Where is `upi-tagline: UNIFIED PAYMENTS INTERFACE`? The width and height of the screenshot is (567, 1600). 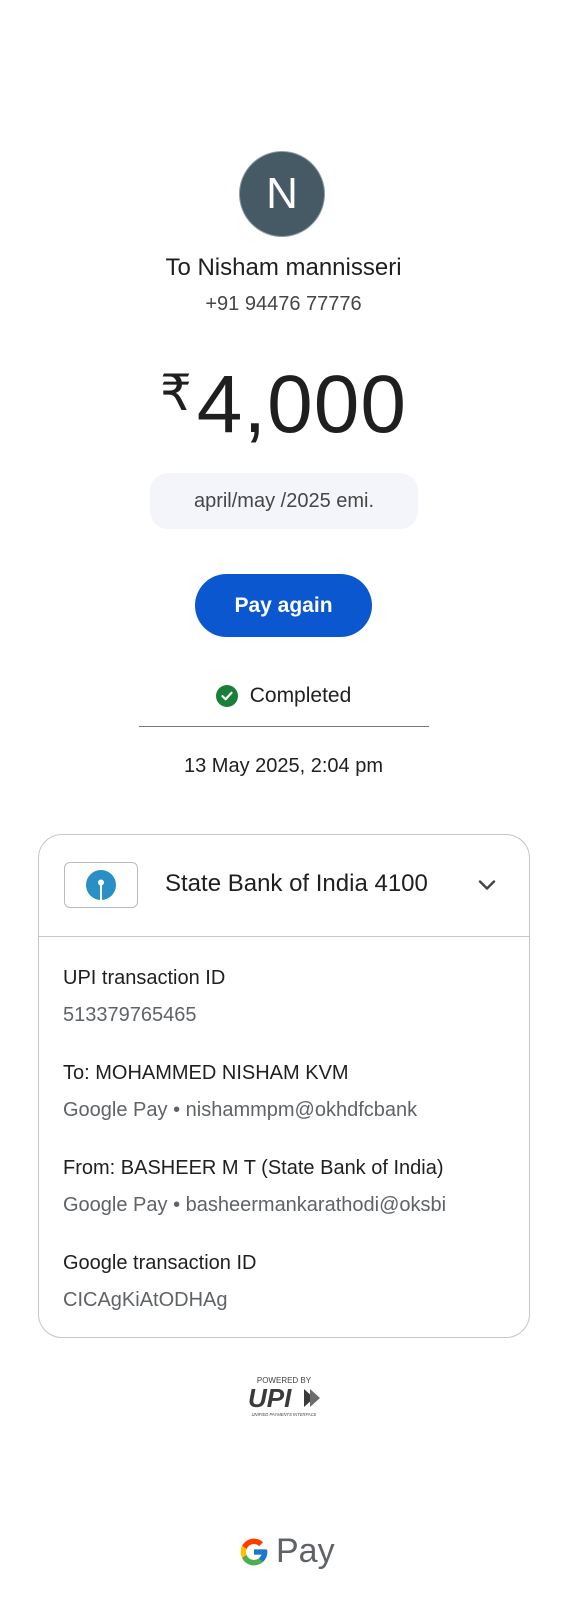 upi-tagline: UNIFIED PAYMENTS INTERFACE is located at coordinates (284, 1414).